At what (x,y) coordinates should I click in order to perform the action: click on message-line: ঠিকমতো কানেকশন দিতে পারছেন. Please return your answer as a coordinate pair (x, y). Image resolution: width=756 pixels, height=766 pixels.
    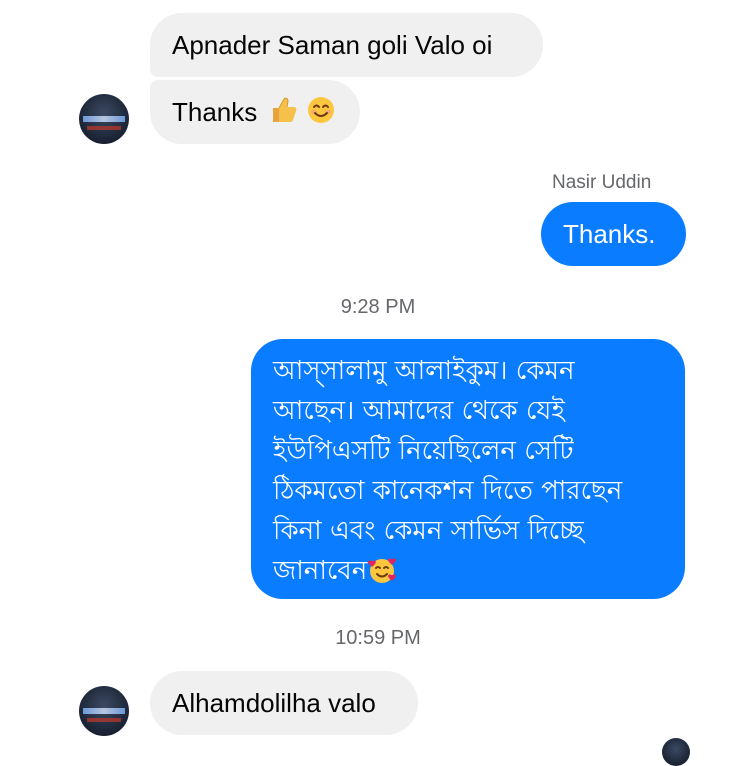
    Looking at the image, I should click on (448, 491).